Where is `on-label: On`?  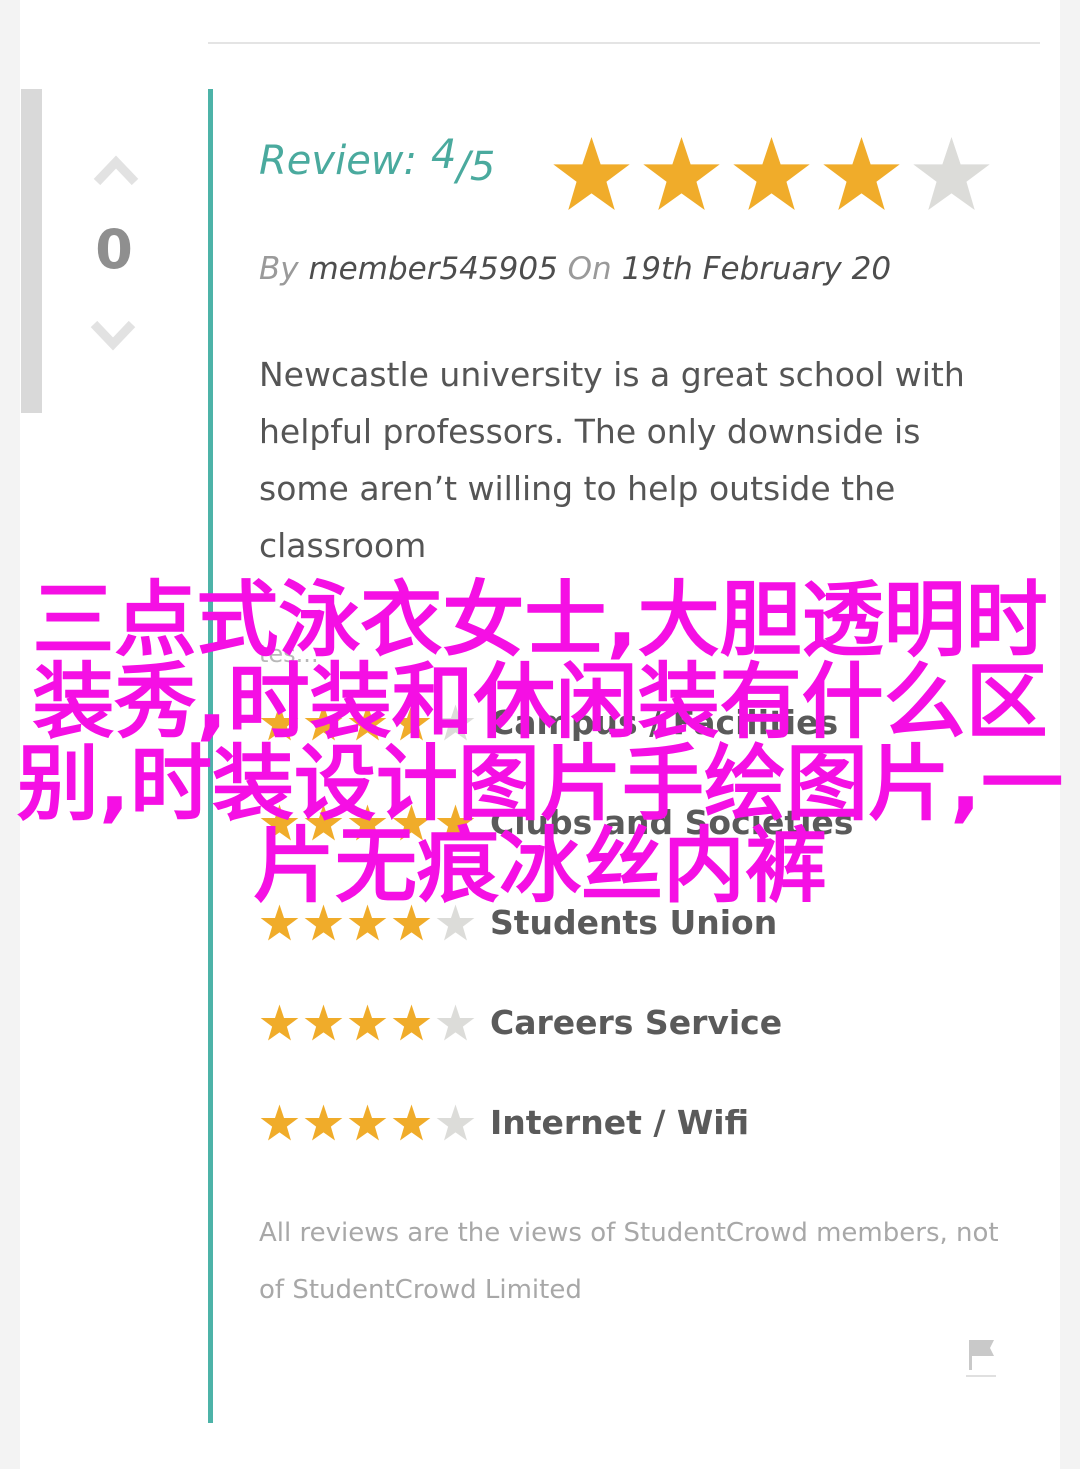
on-label: On is located at coordinates (589, 269).